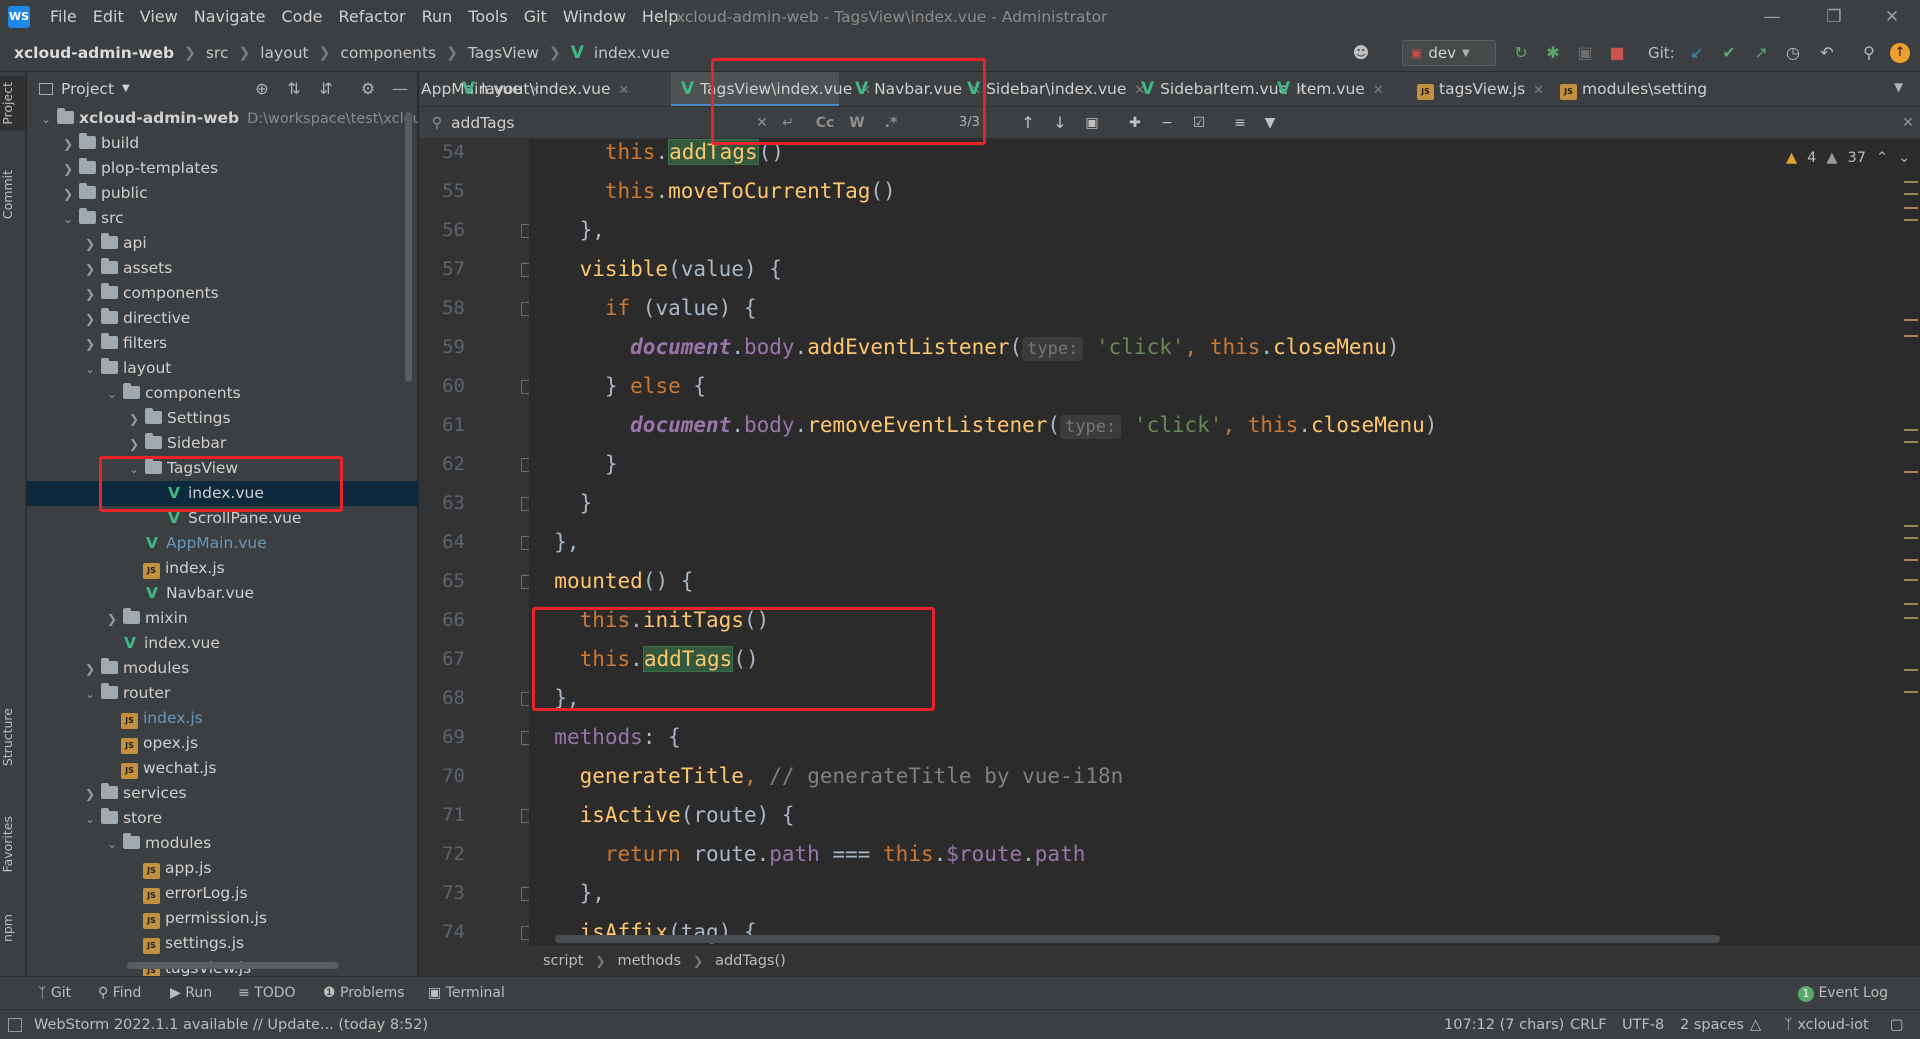  What do you see at coordinates (302, 17) in the screenshot?
I see `menu-code: Code` at bounding box center [302, 17].